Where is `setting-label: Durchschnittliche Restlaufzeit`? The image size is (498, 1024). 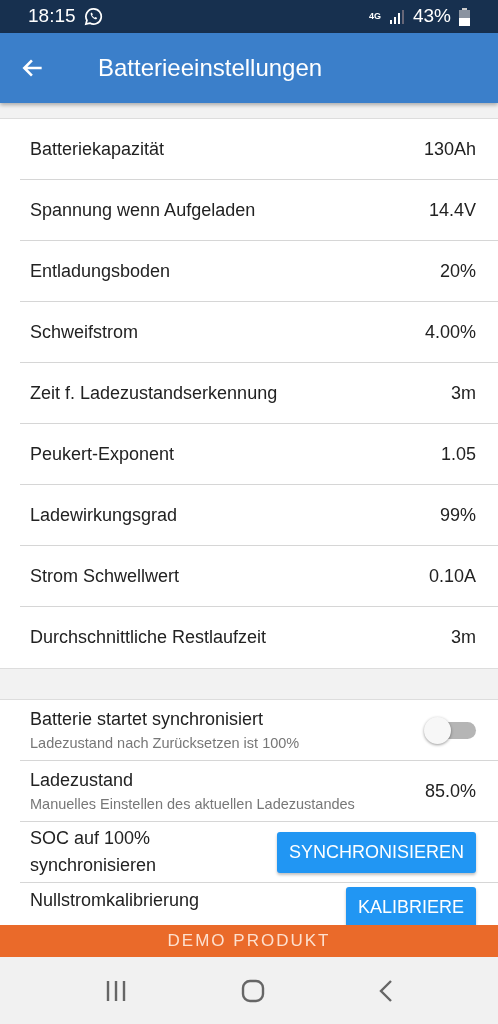 setting-label: Durchschnittliche Restlaufzeit is located at coordinates (148, 637).